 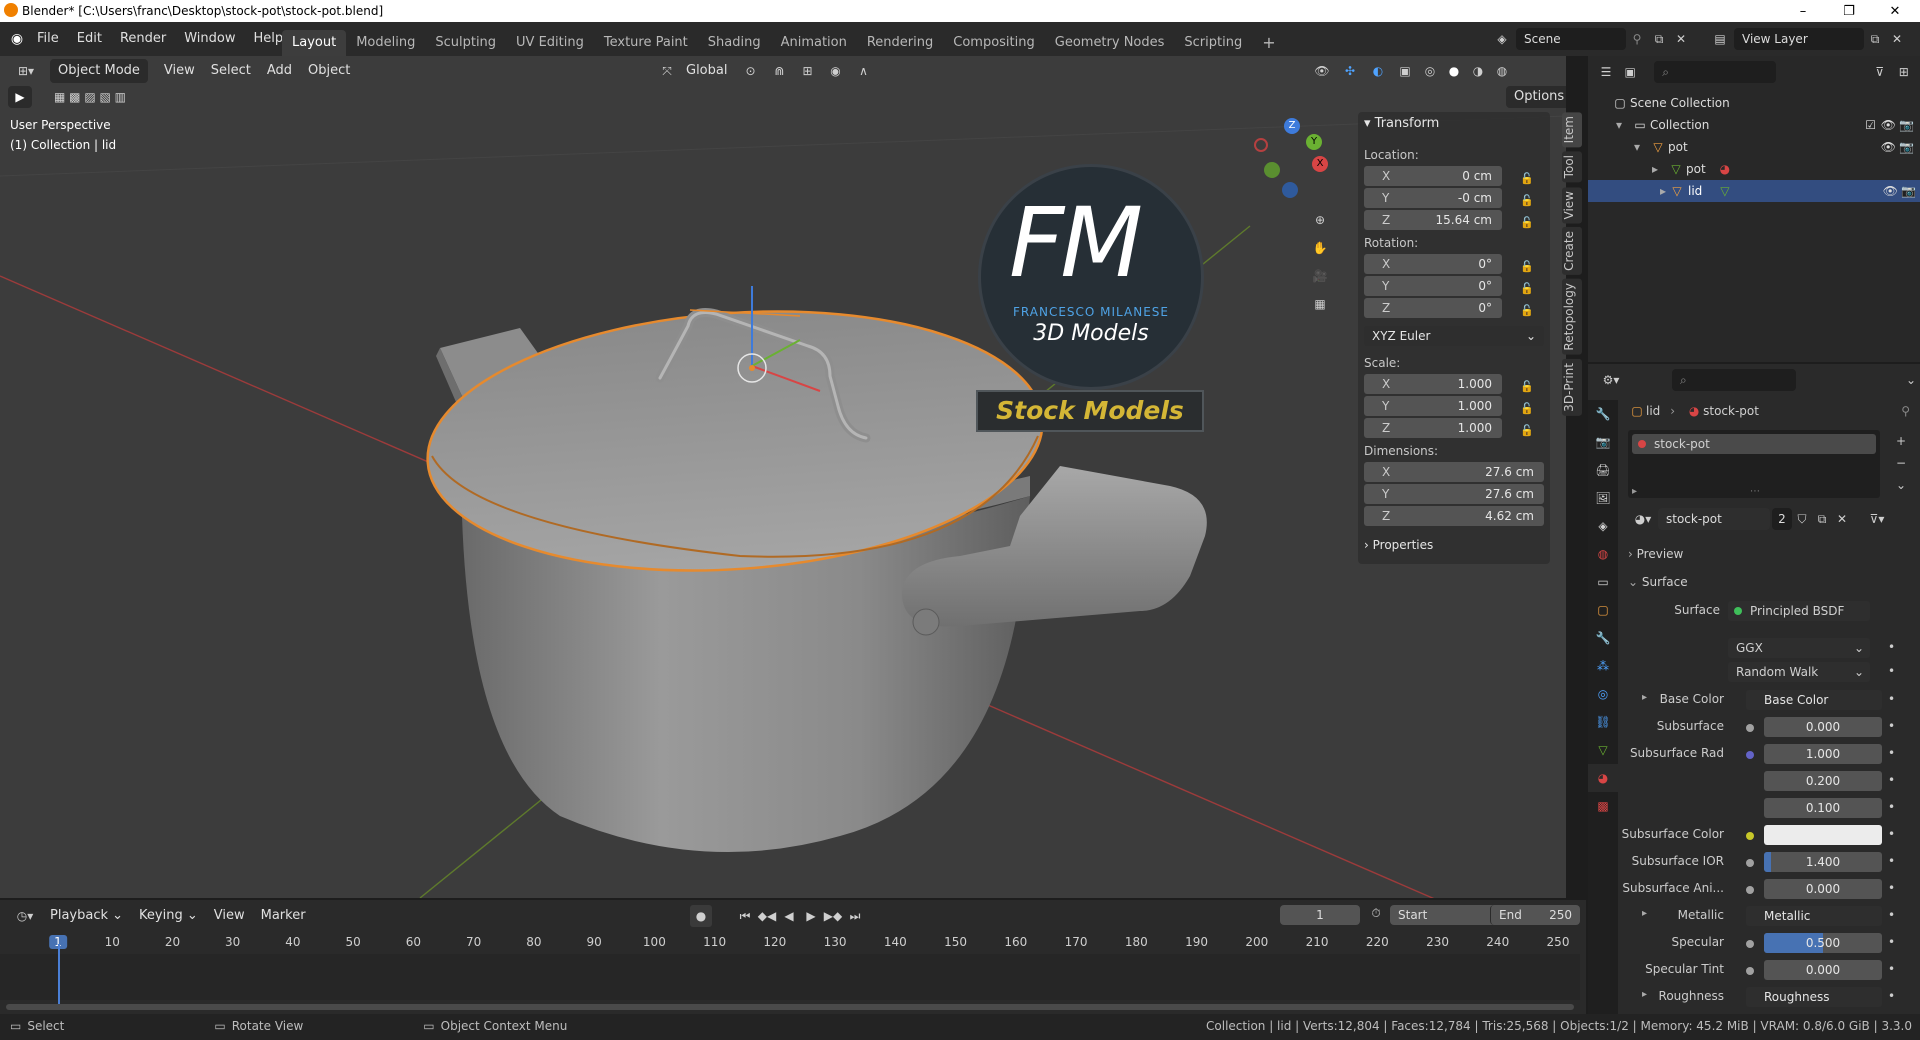 I want to click on menu-edit: Edit, so click(x=89, y=39).